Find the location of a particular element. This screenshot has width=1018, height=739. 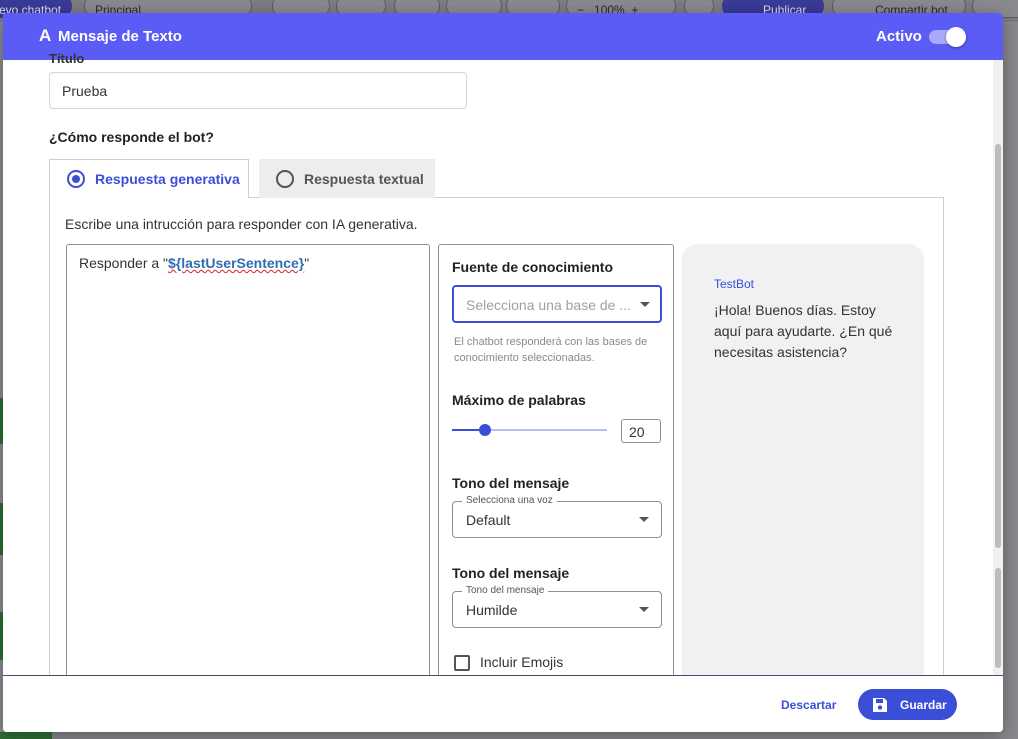

tab-label: Respuesta textual is located at coordinates (364, 178).